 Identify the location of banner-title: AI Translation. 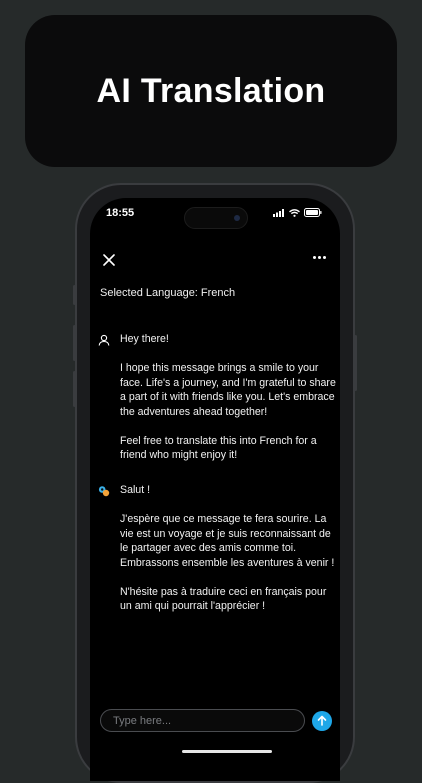
(211, 90).